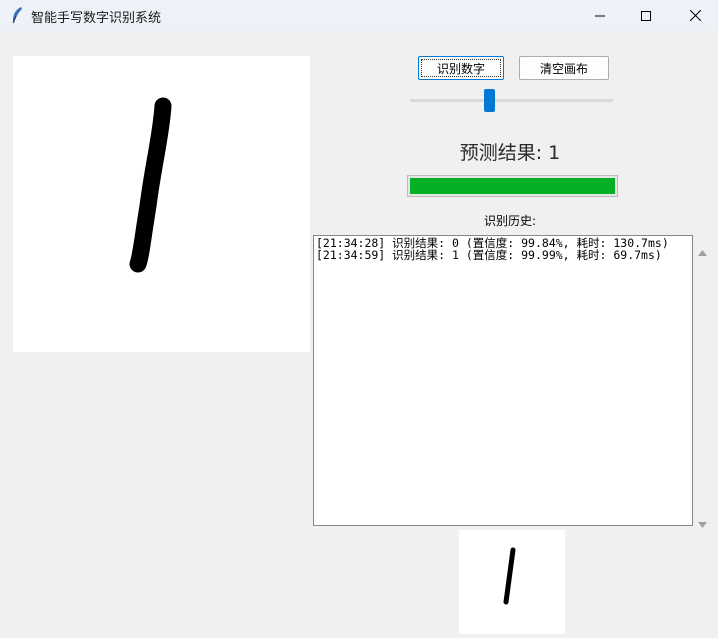  Describe the element at coordinates (510, 221) in the screenshot. I see `history-label: 识别历史:` at that location.